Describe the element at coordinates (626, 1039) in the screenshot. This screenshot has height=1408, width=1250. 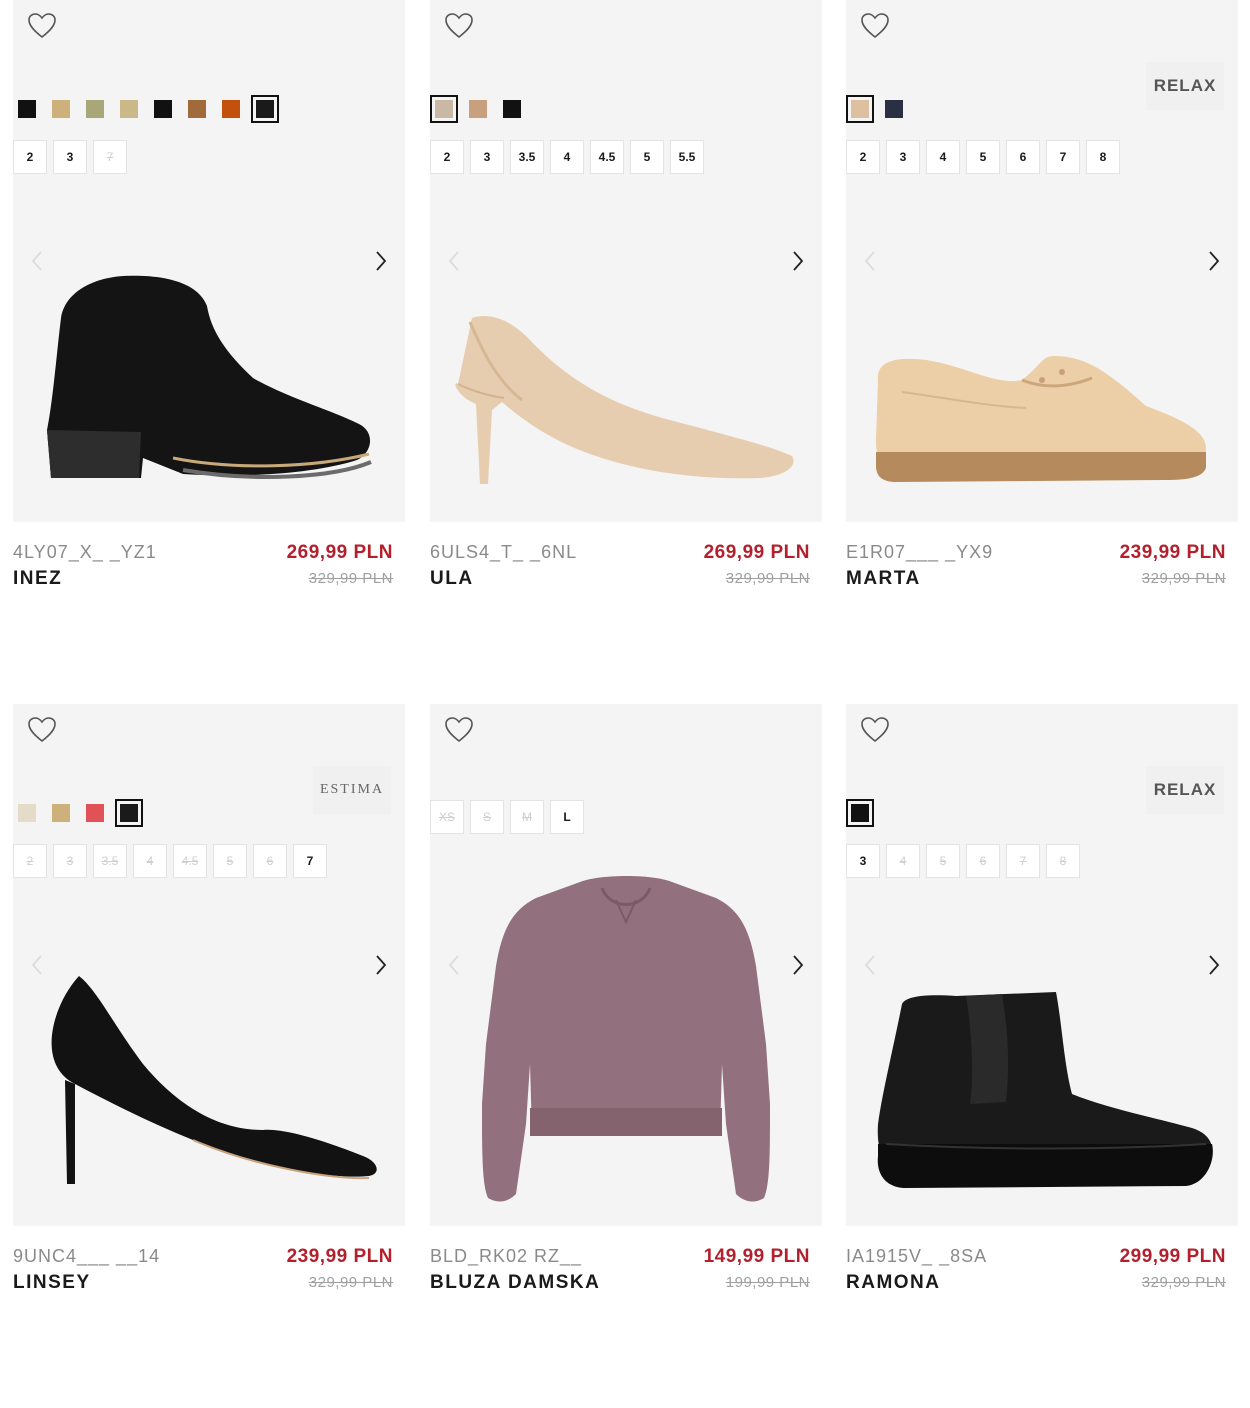
I see `sweatshirt-image` at that location.